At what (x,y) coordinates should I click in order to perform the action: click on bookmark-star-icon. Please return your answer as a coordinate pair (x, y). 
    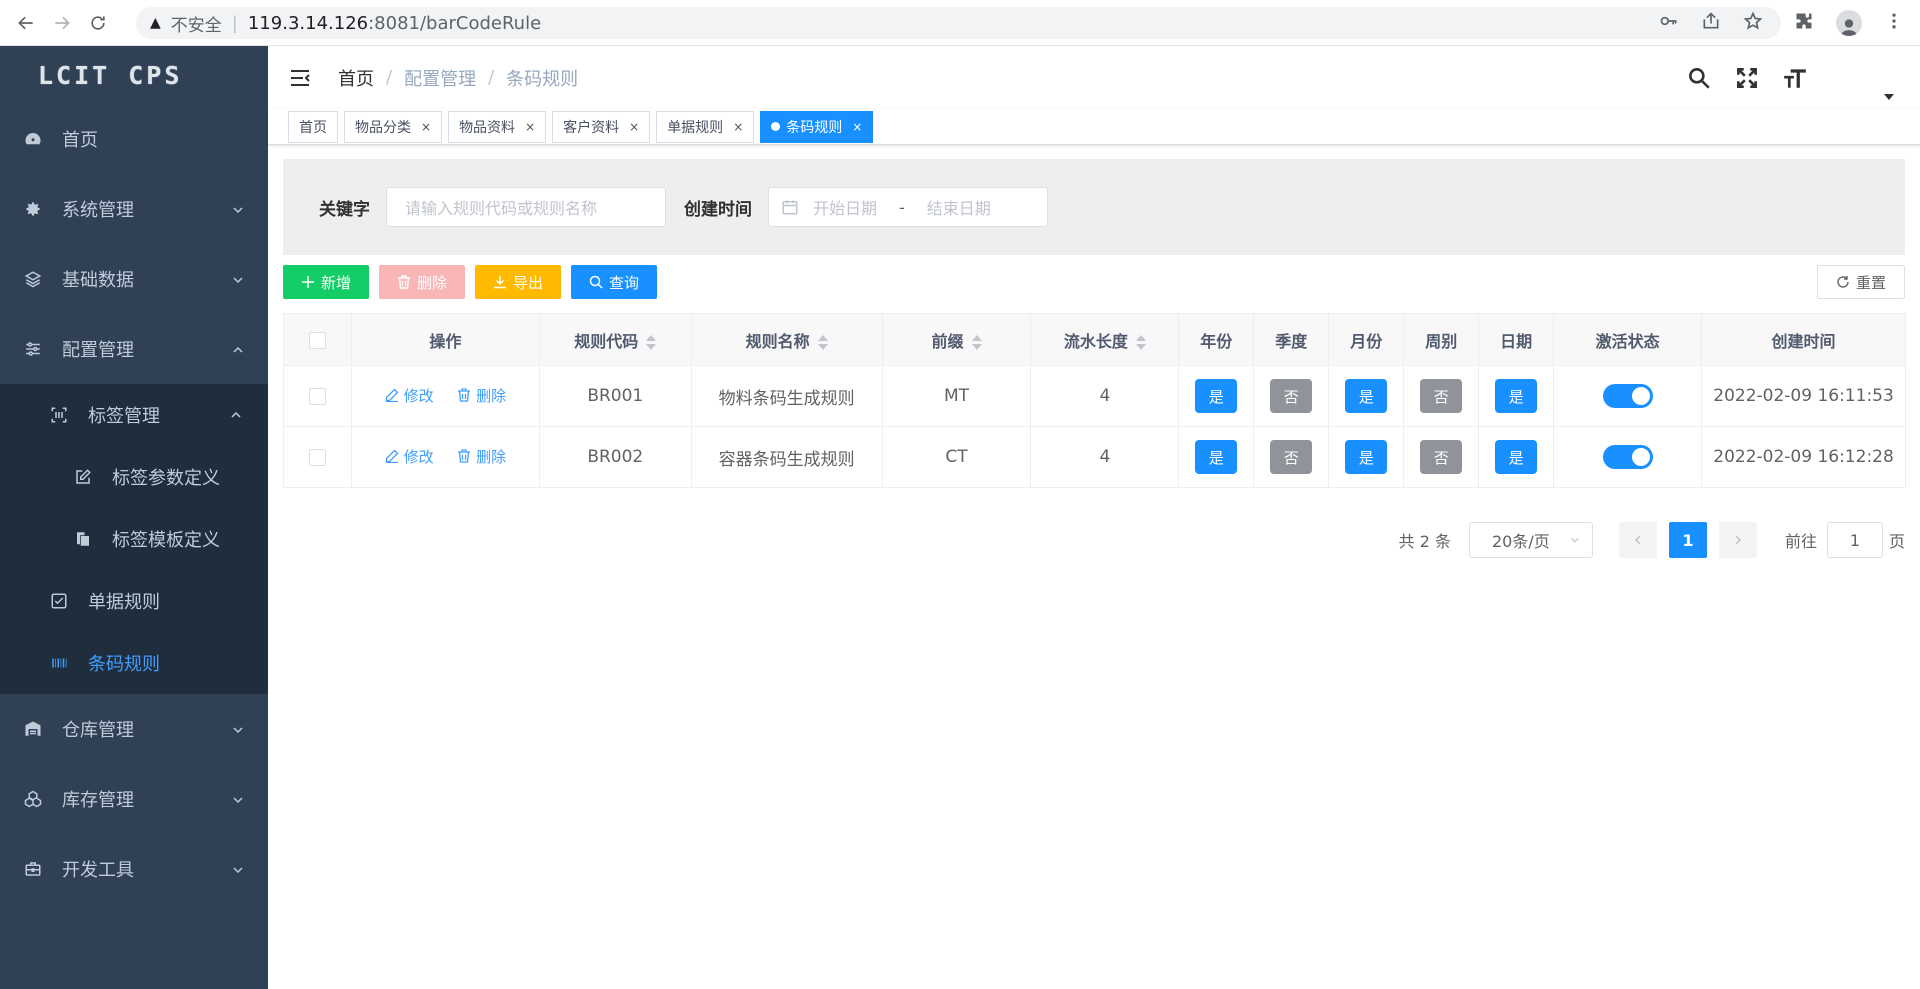
    Looking at the image, I should click on (1753, 23).